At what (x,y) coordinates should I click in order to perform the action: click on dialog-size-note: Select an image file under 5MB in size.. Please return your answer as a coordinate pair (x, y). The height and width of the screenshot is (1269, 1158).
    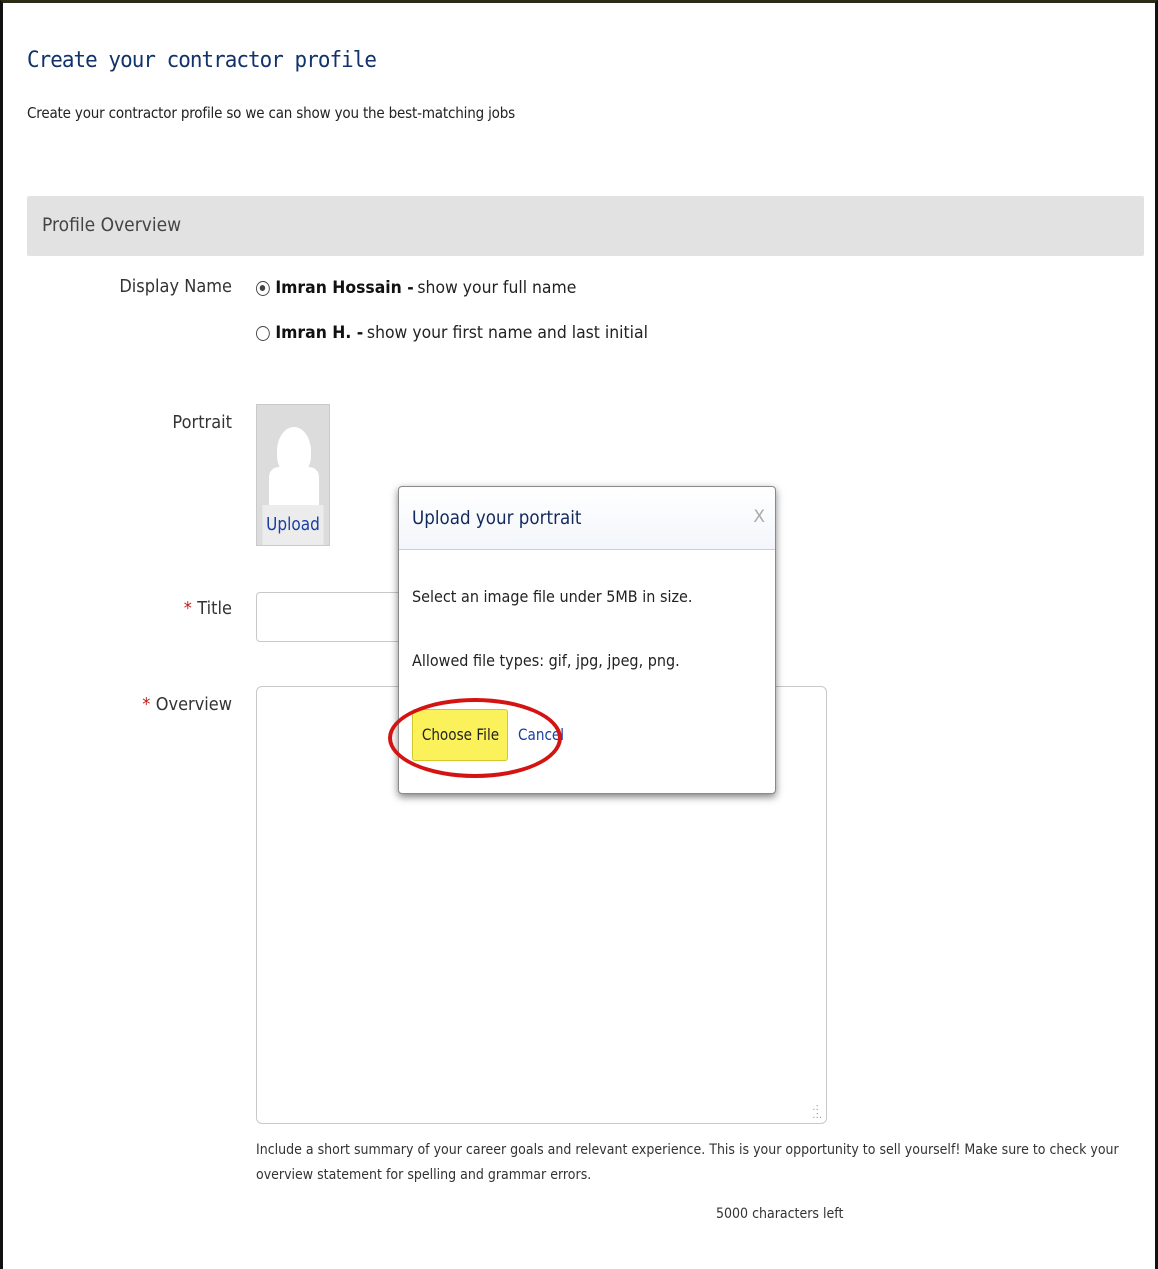
    Looking at the image, I should click on (552, 596).